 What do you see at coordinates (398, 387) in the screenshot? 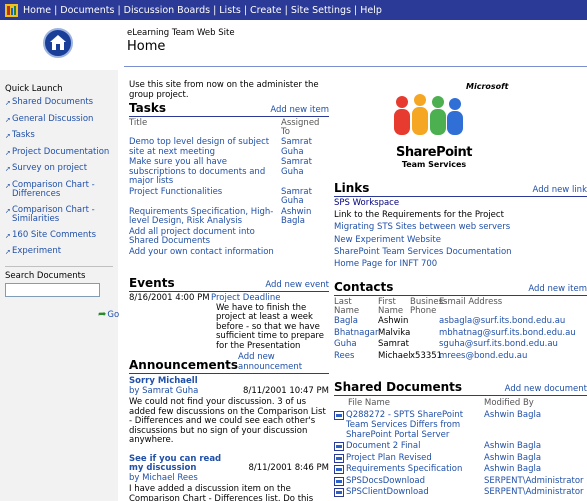
I see `shared-documents-title: Shared Documents` at bounding box center [398, 387].